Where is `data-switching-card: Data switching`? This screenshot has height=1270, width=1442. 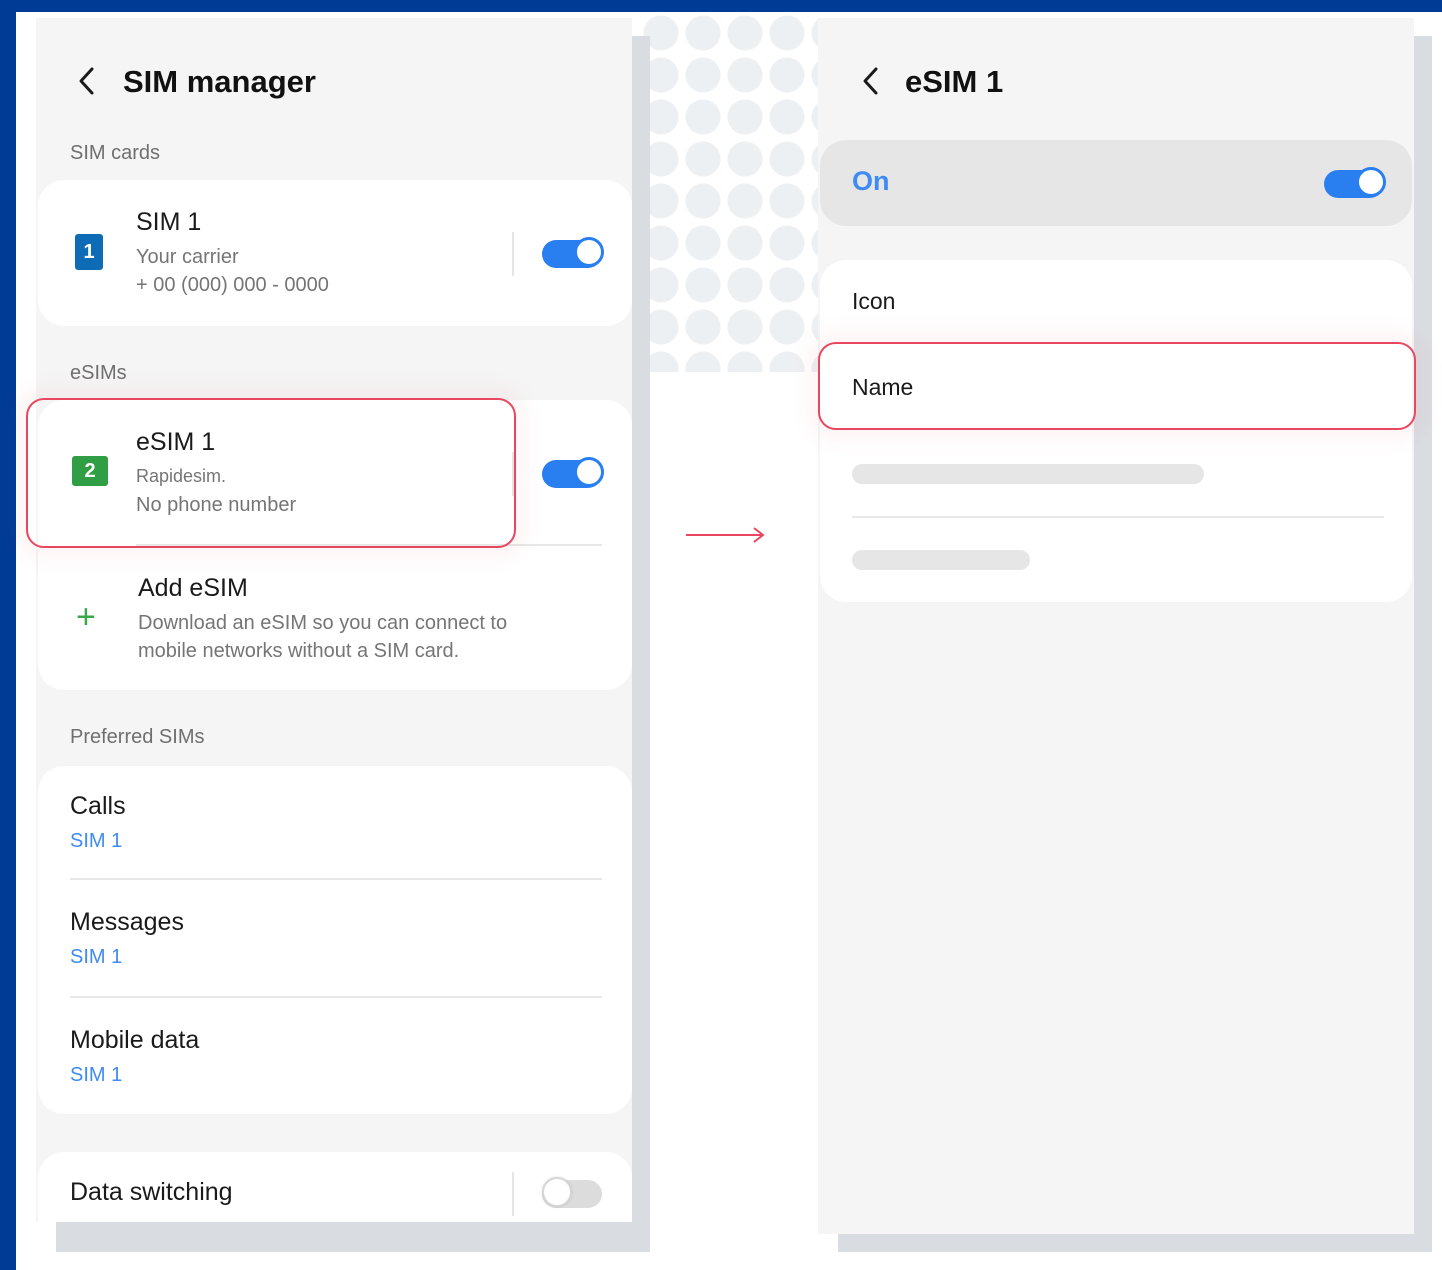
data-switching-card: Data switching is located at coordinates (335, 1187).